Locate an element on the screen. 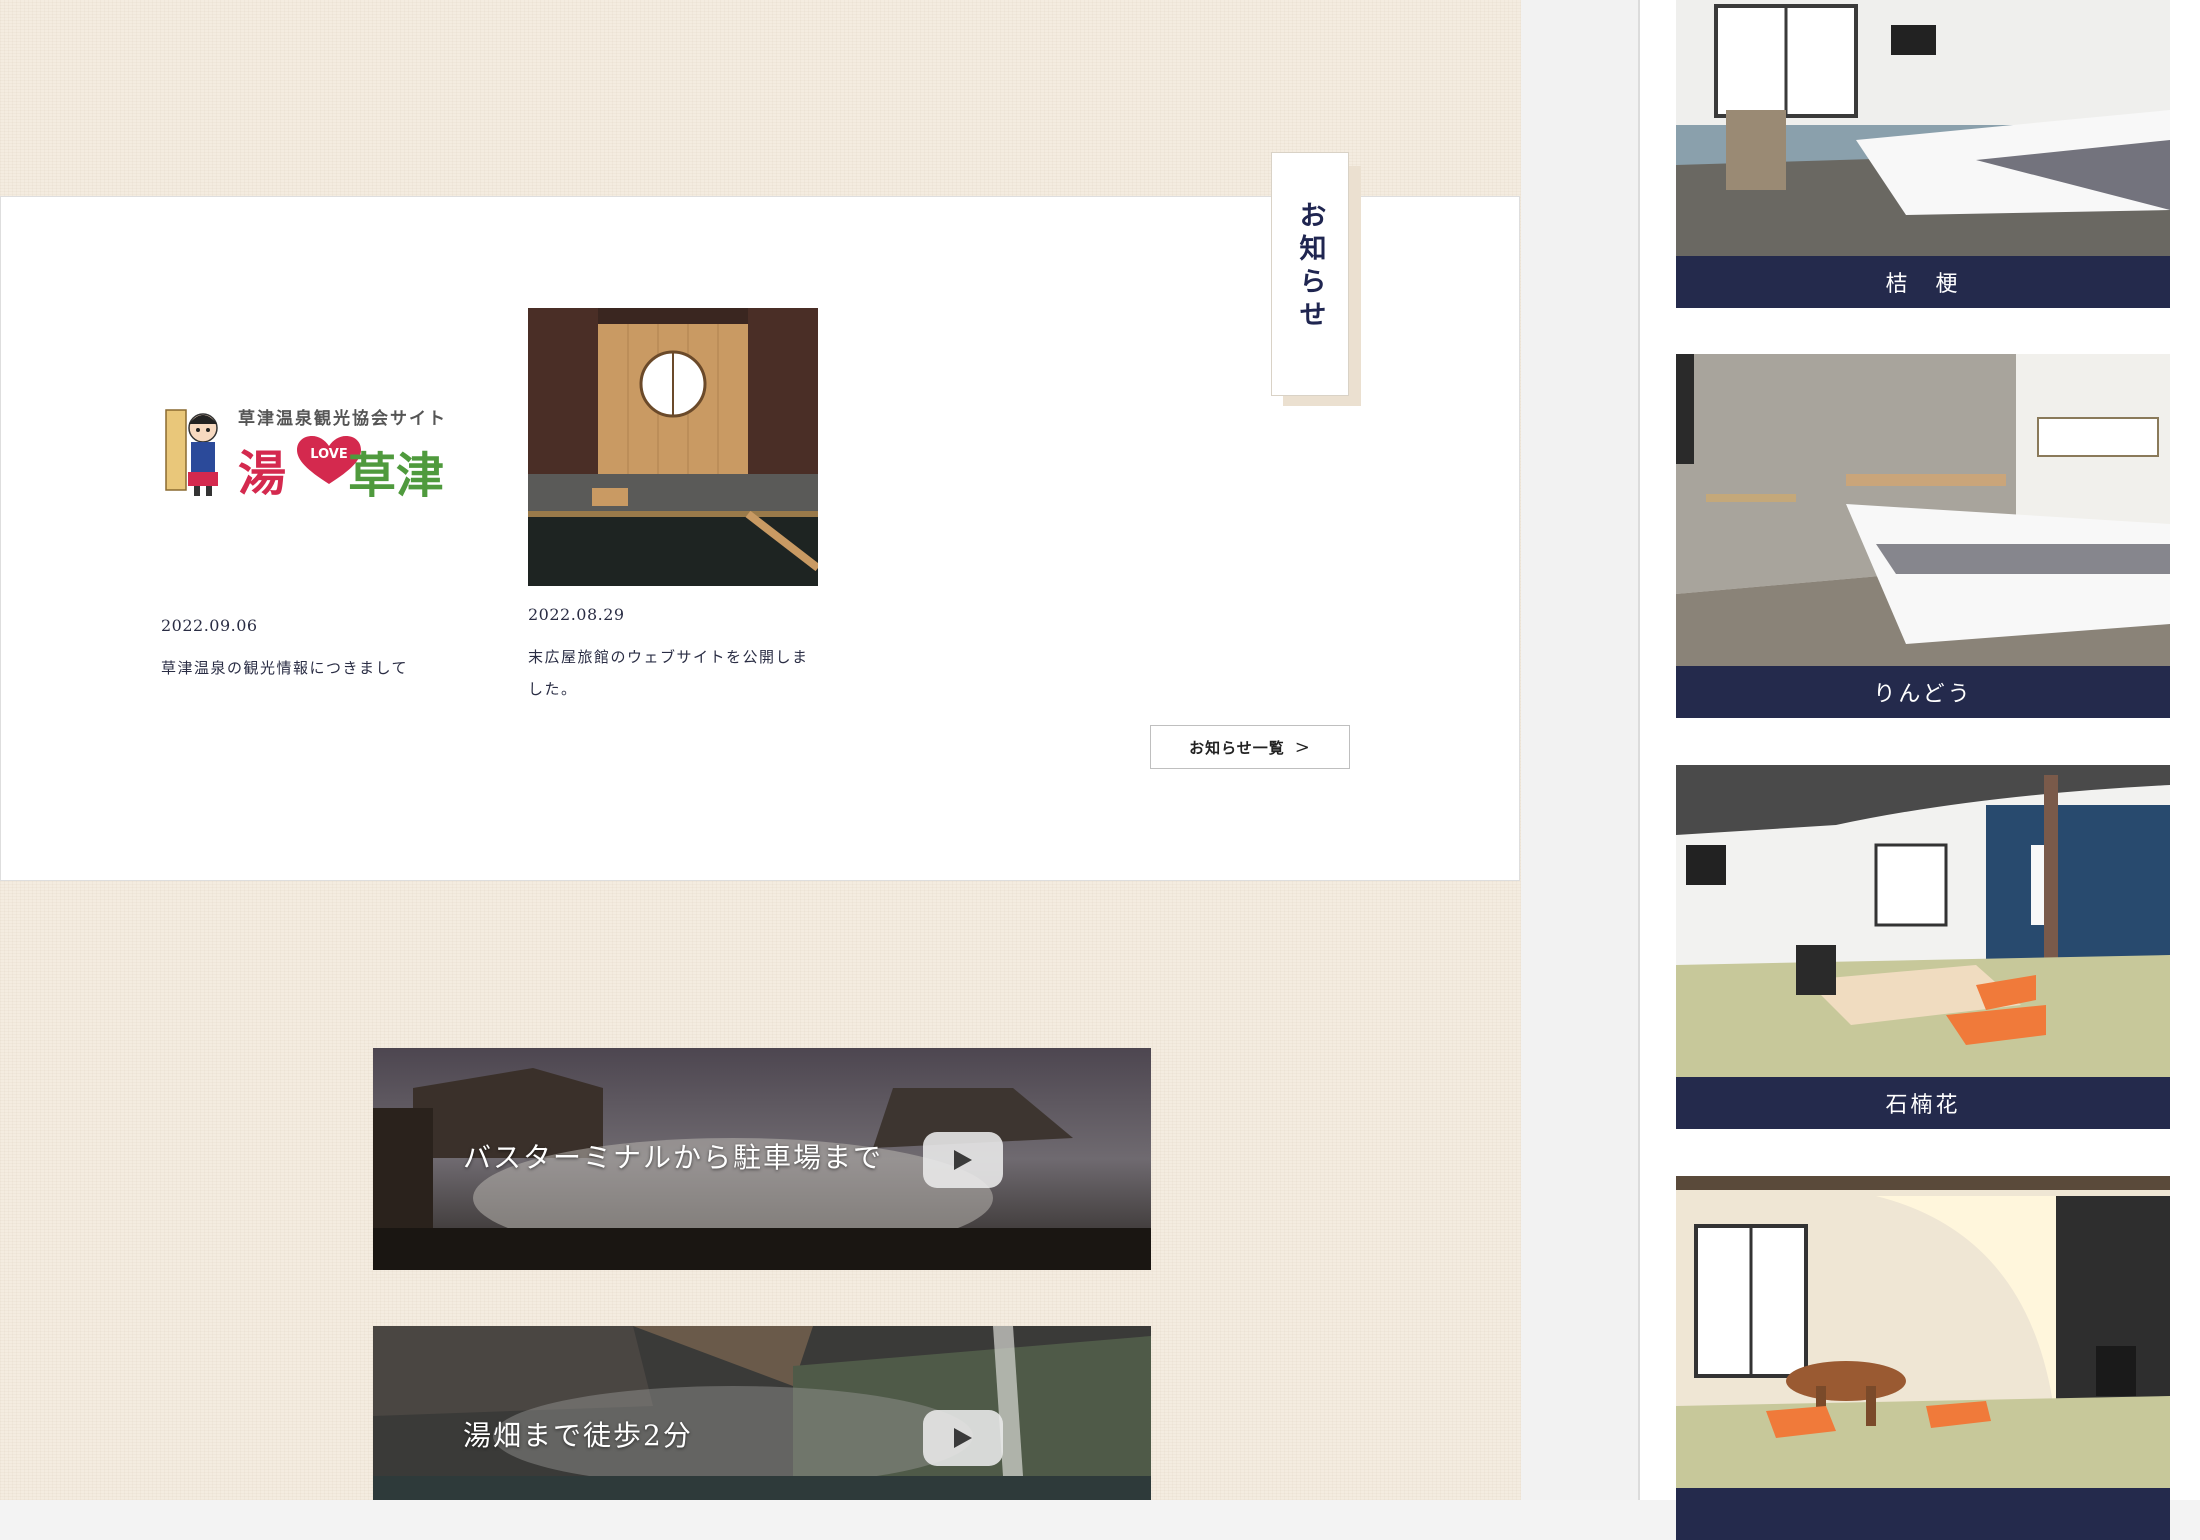 This screenshot has width=2200, height=1540. room-name-kikyo: 桔 梗 is located at coordinates (1923, 282).